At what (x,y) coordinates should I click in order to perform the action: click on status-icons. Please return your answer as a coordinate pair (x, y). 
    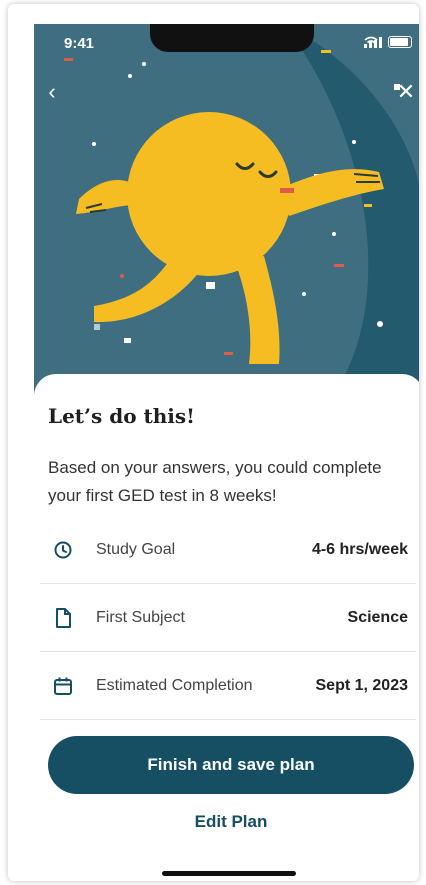
    Looking at the image, I should click on (388, 42).